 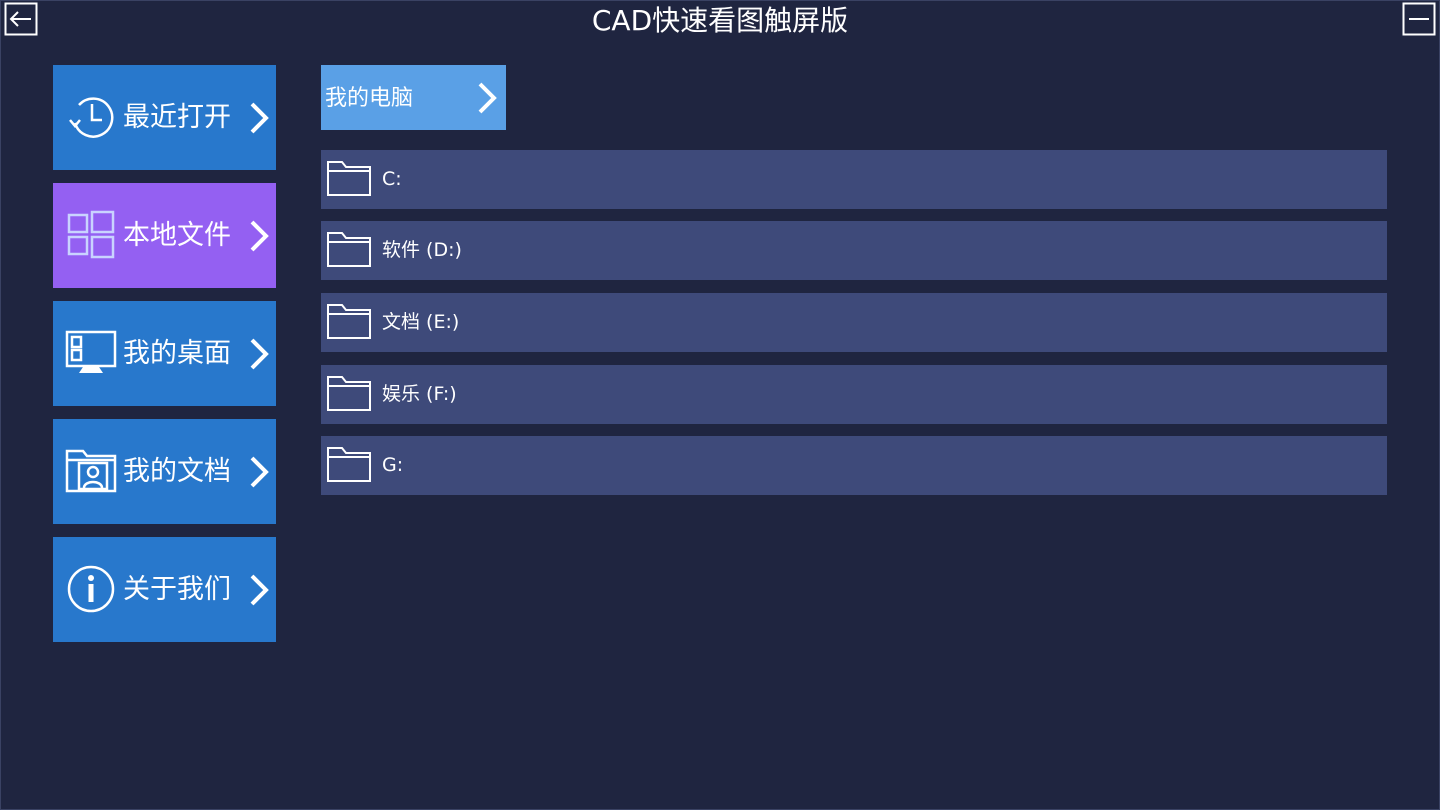 I want to click on sidebar-item-label: 最近打开, so click(x=177, y=117).